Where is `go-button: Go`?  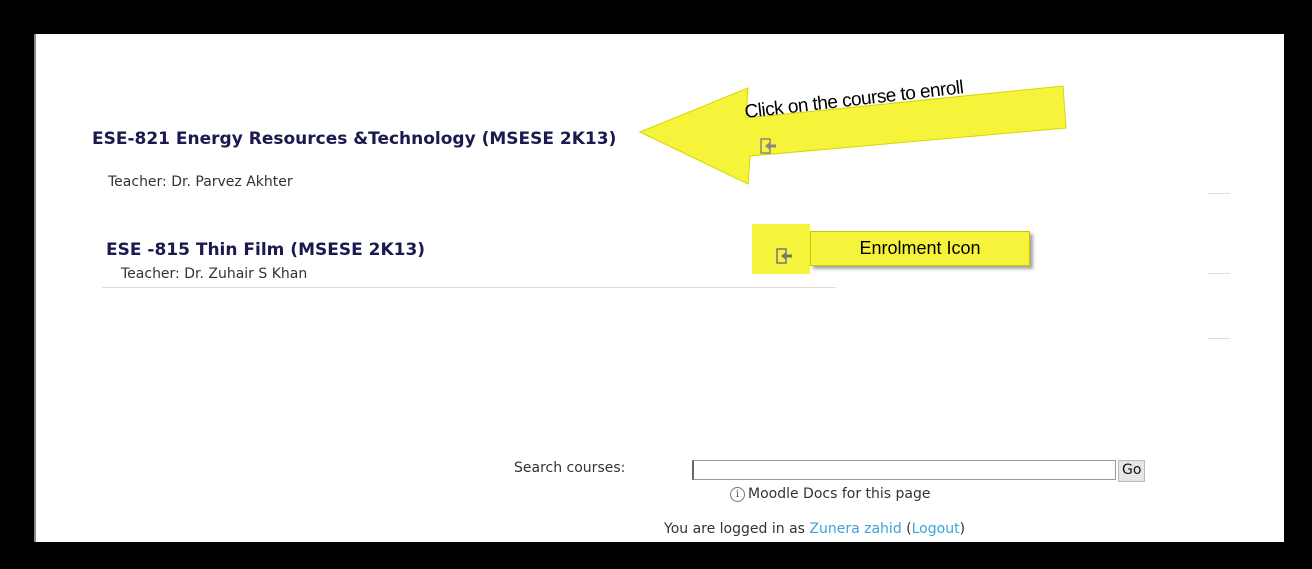
go-button: Go is located at coordinates (1132, 471).